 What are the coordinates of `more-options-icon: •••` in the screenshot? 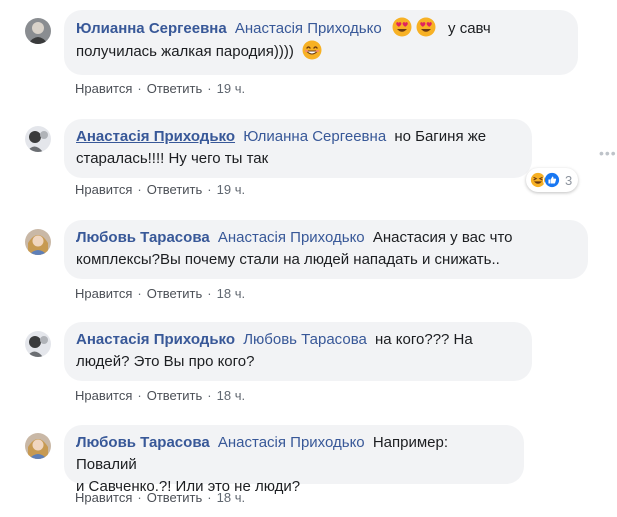 It's located at (608, 153).